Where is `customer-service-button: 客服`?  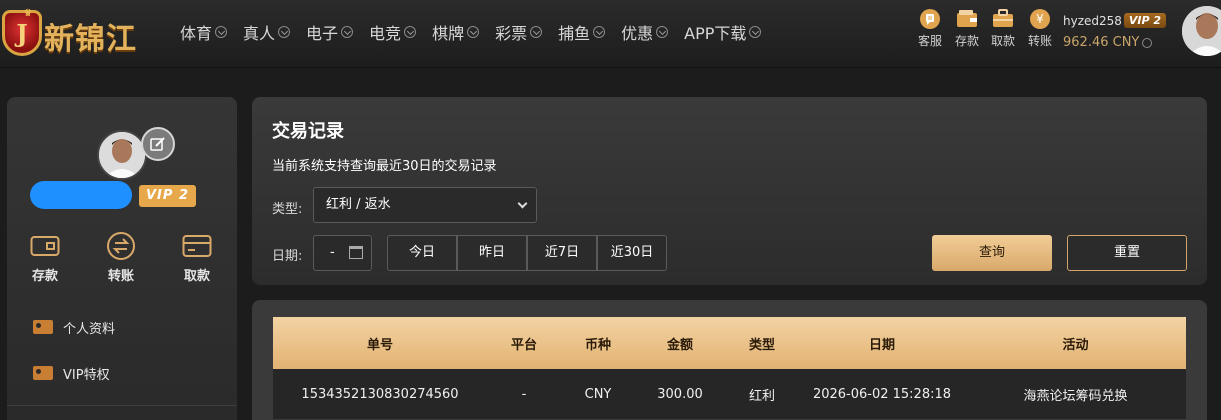
customer-service-button: 客服 is located at coordinates (930, 28).